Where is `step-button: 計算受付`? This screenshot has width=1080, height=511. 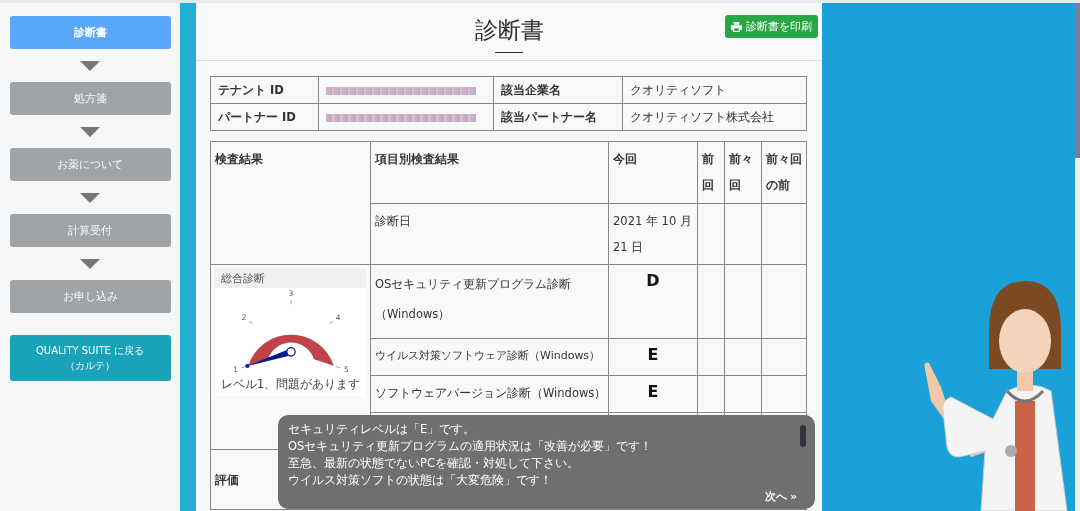 step-button: 計算受付 is located at coordinates (90, 230).